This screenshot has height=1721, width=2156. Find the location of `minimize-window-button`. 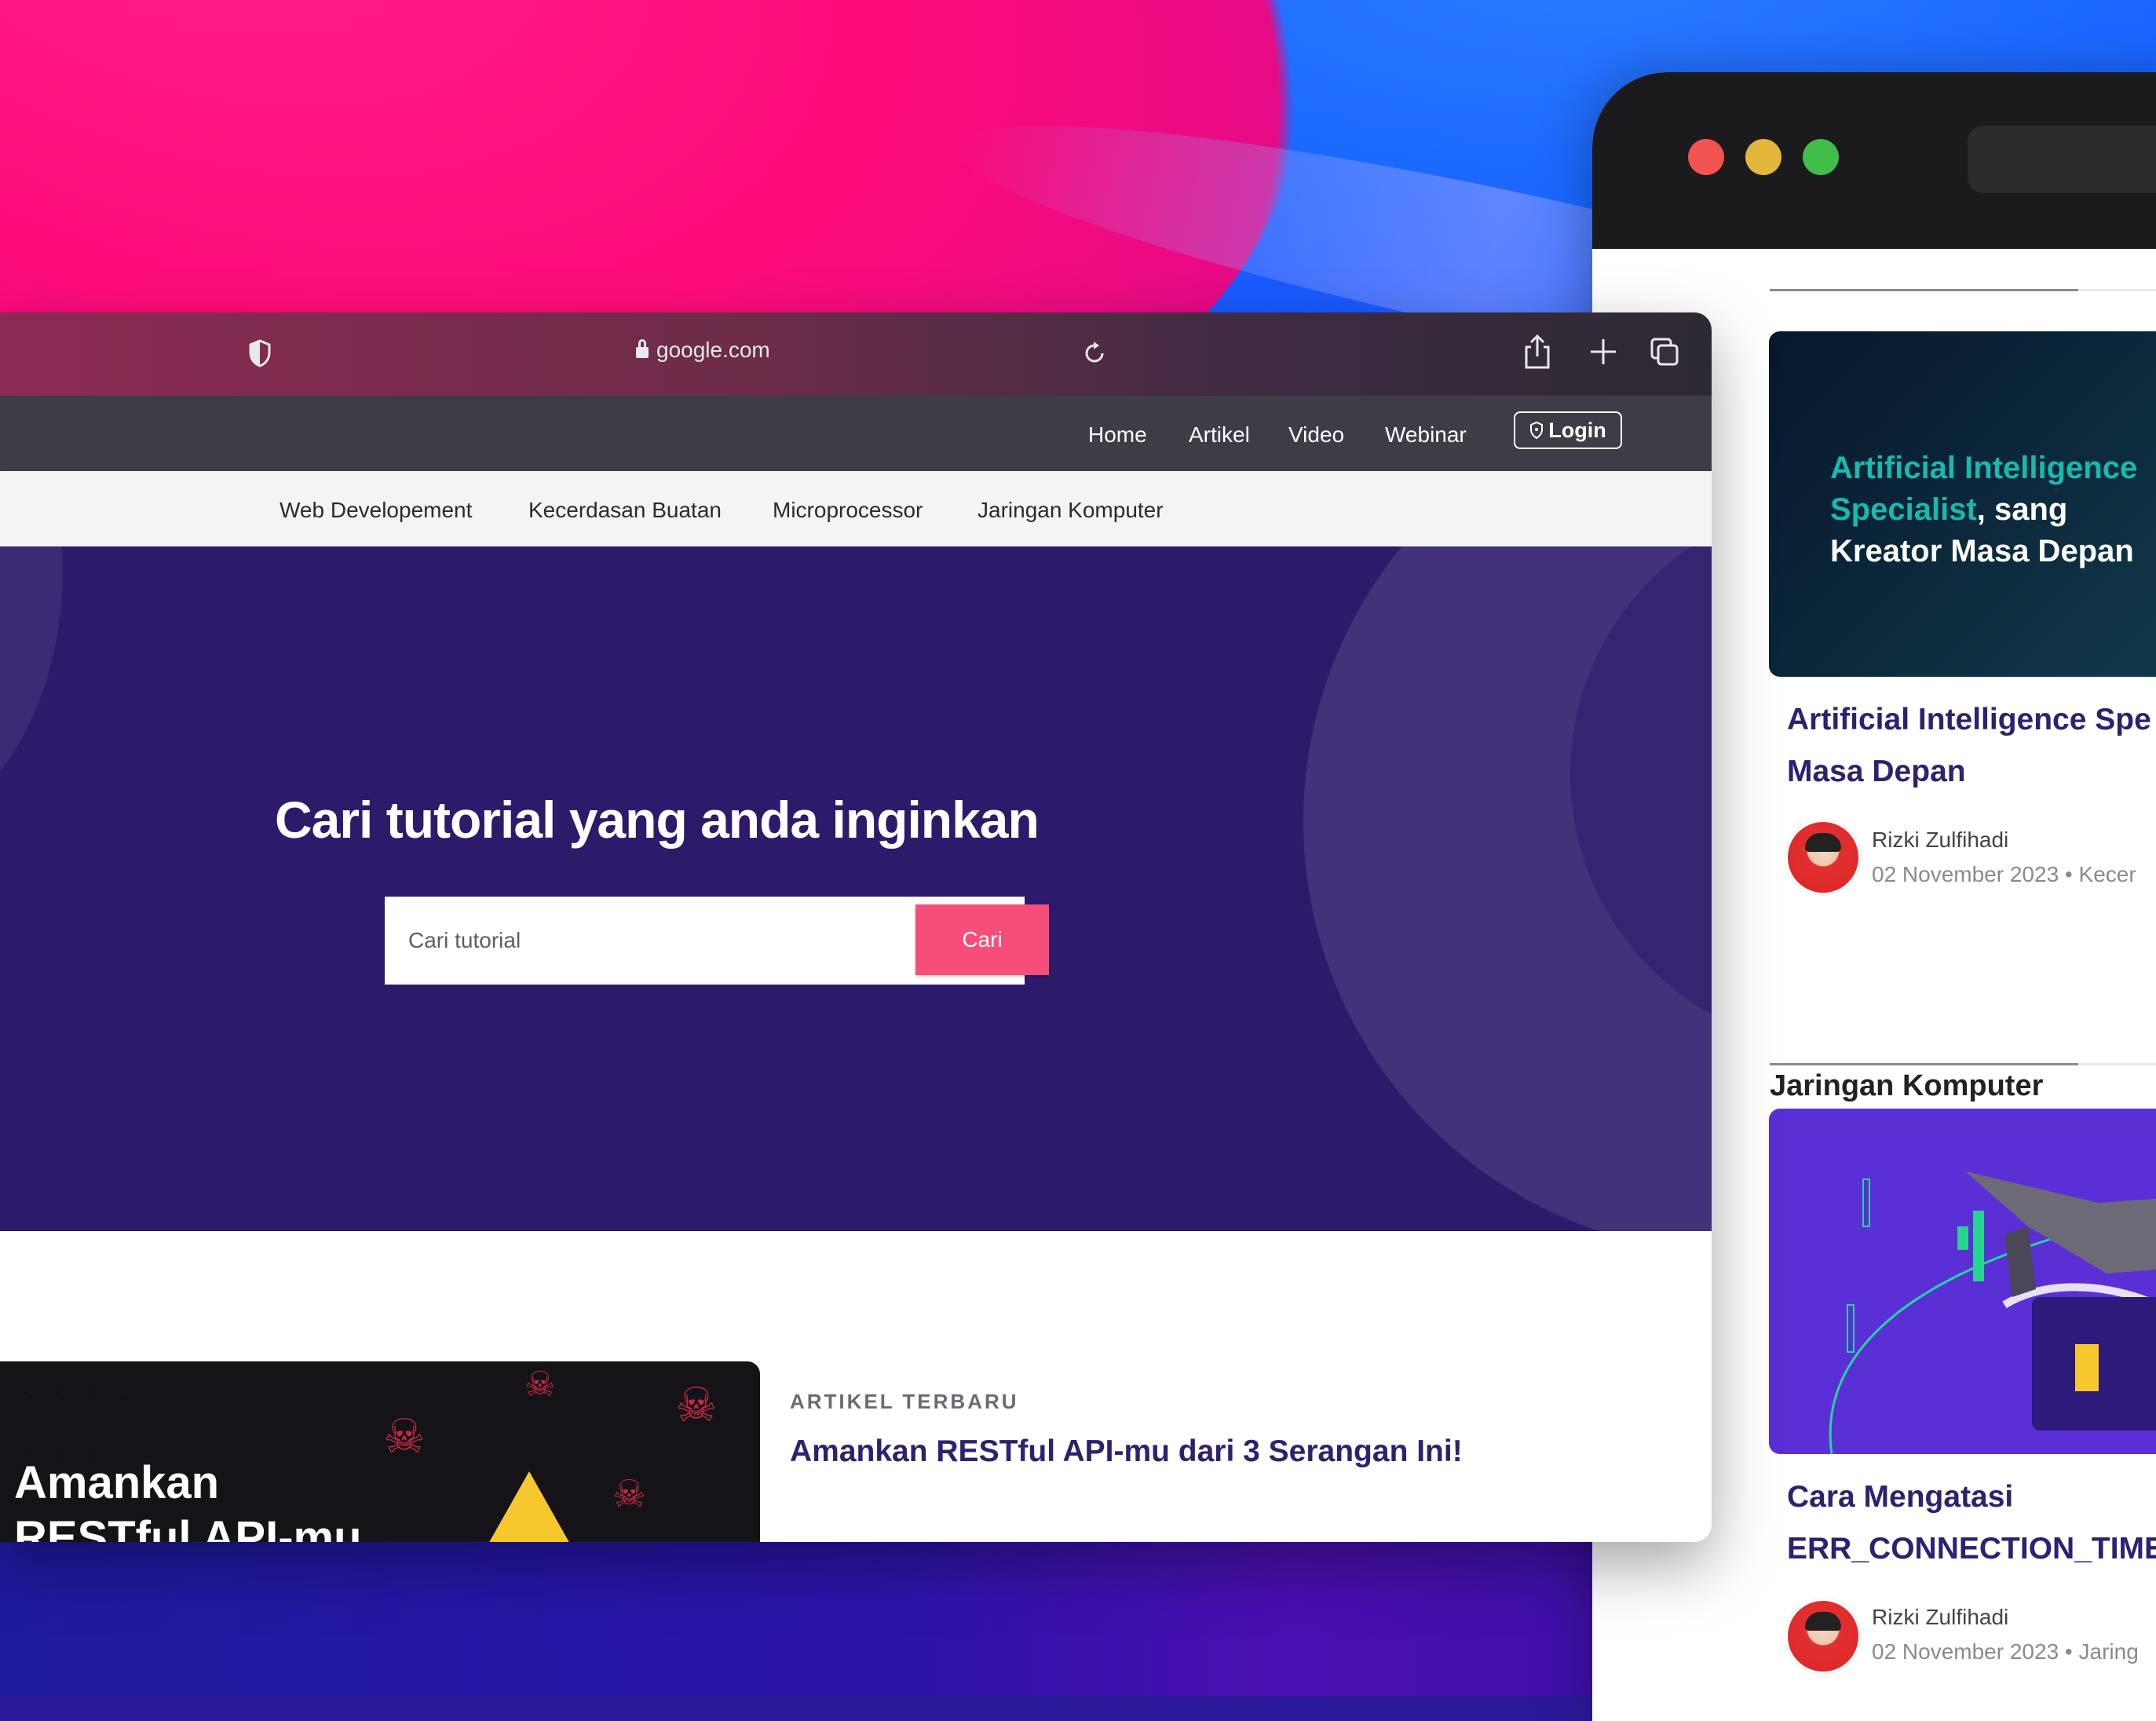

minimize-window-button is located at coordinates (1763, 157).